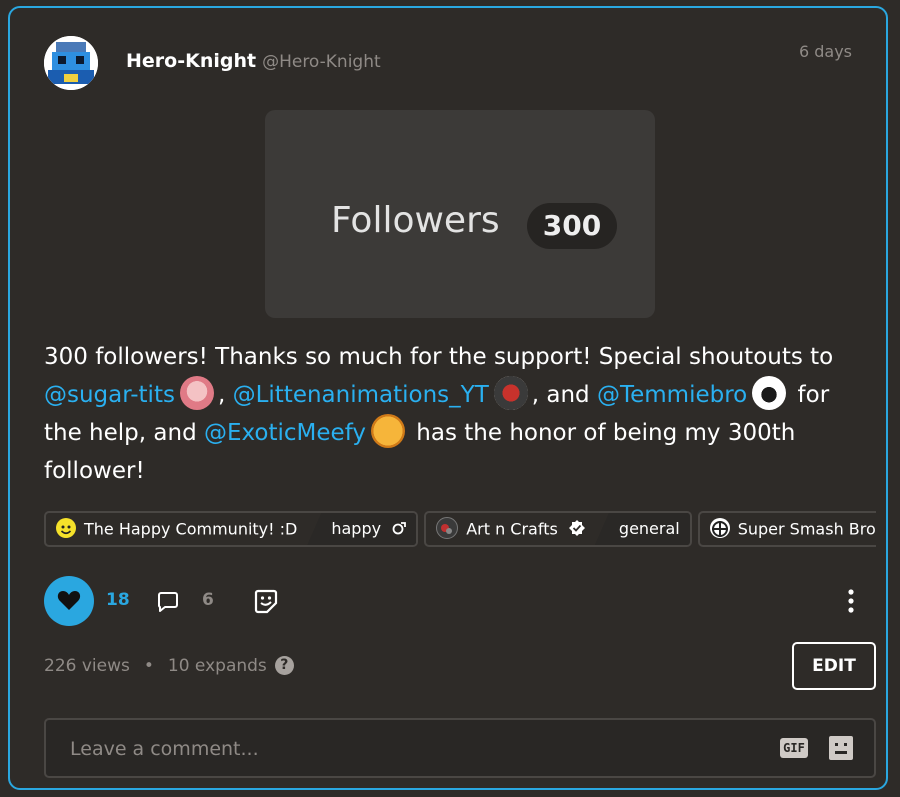  What do you see at coordinates (217, 666) in the screenshot?
I see `expand-count: 10 expands` at bounding box center [217, 666].